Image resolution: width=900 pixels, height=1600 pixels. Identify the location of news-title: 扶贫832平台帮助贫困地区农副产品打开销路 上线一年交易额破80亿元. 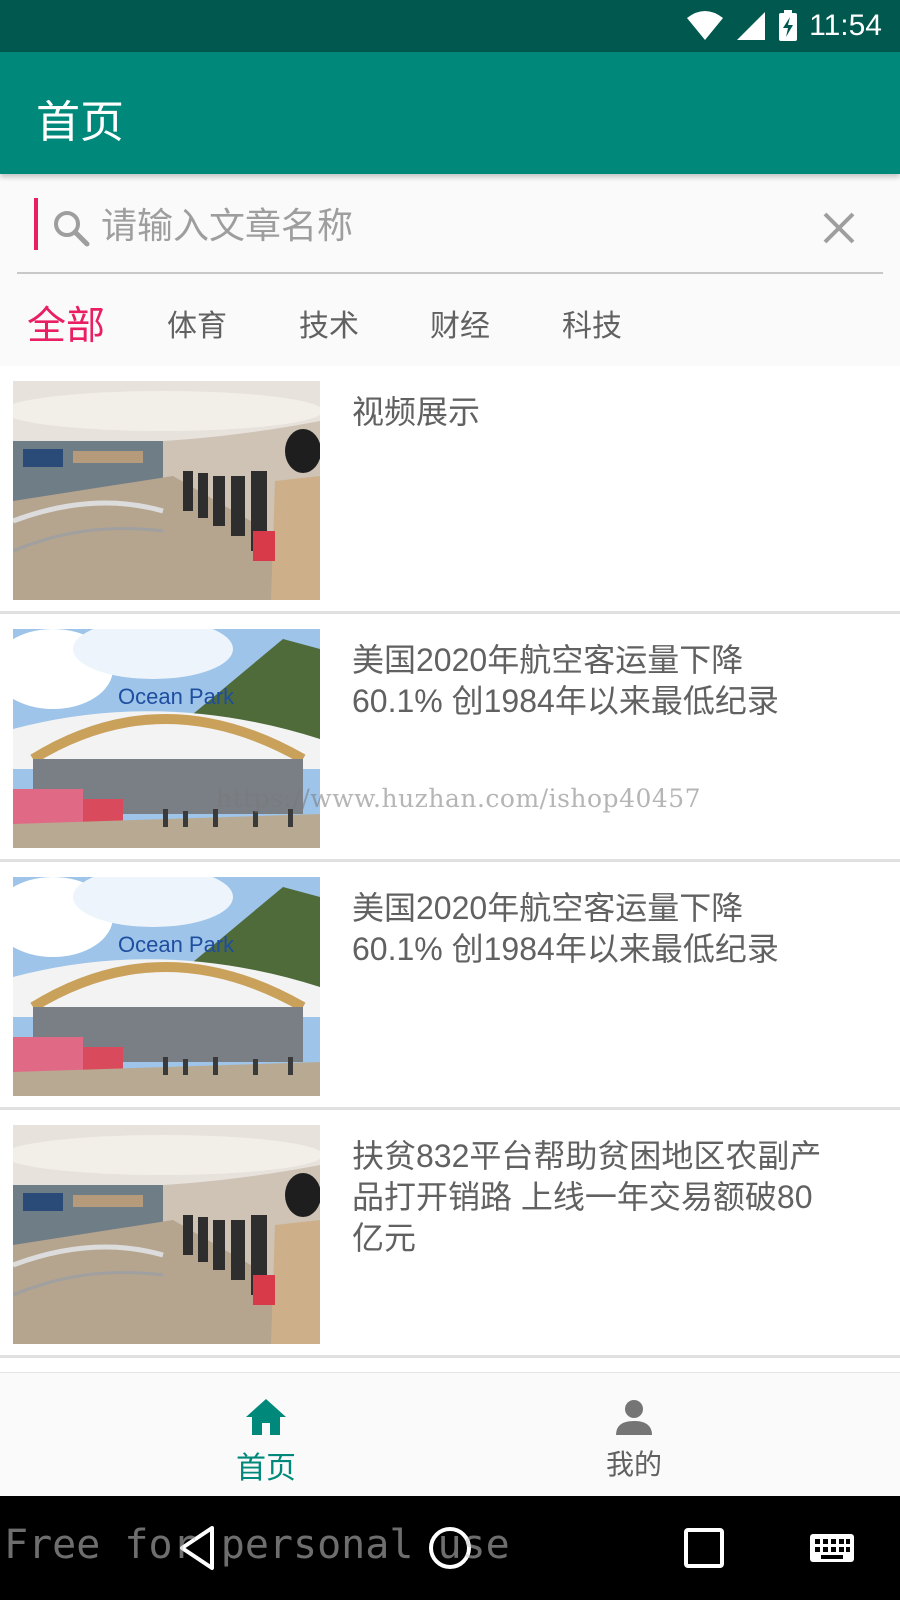
(587, 1197).